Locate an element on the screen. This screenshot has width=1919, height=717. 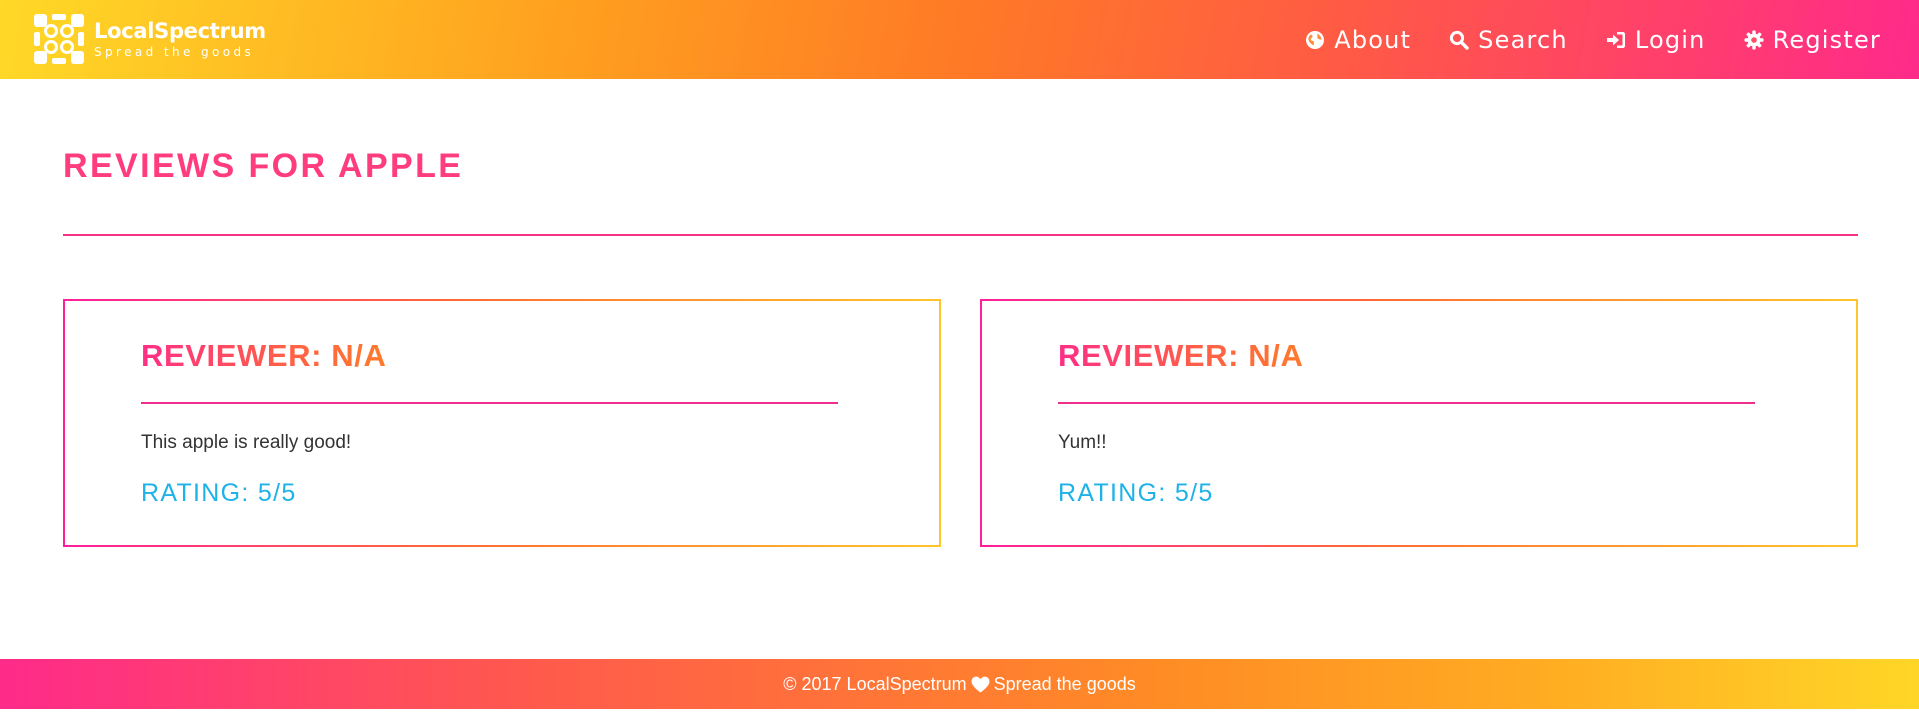
nav-item-register: Register is located at coordinates (1812, 40).